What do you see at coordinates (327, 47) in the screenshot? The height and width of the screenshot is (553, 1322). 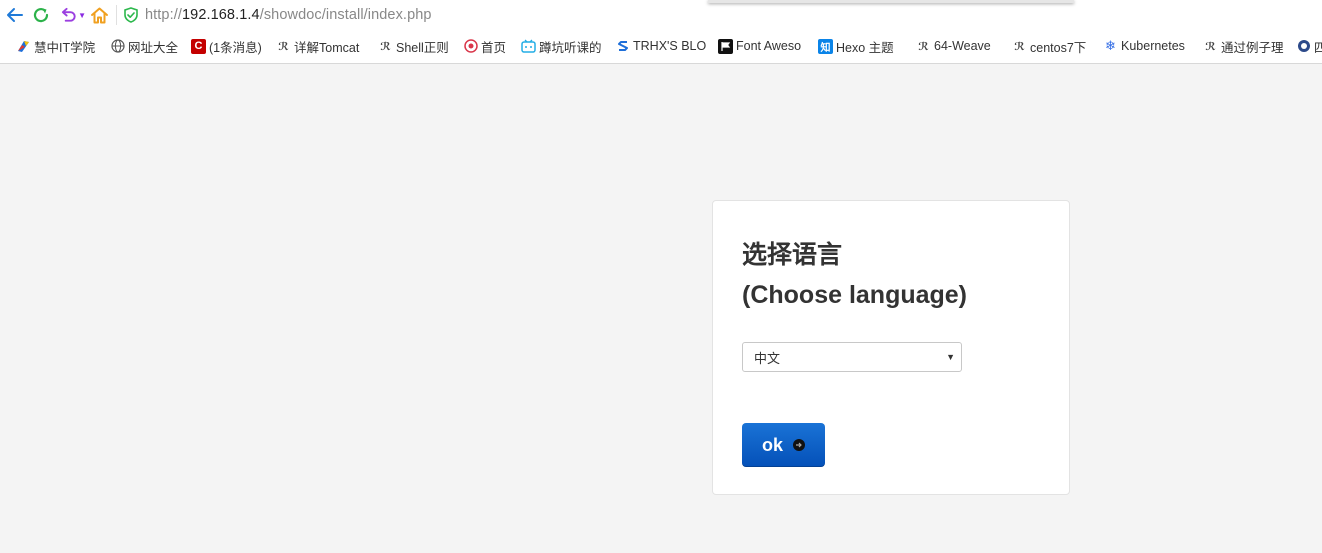 I see `bookmark-label: 详解Tomcat` at bounding box center [327, 47].